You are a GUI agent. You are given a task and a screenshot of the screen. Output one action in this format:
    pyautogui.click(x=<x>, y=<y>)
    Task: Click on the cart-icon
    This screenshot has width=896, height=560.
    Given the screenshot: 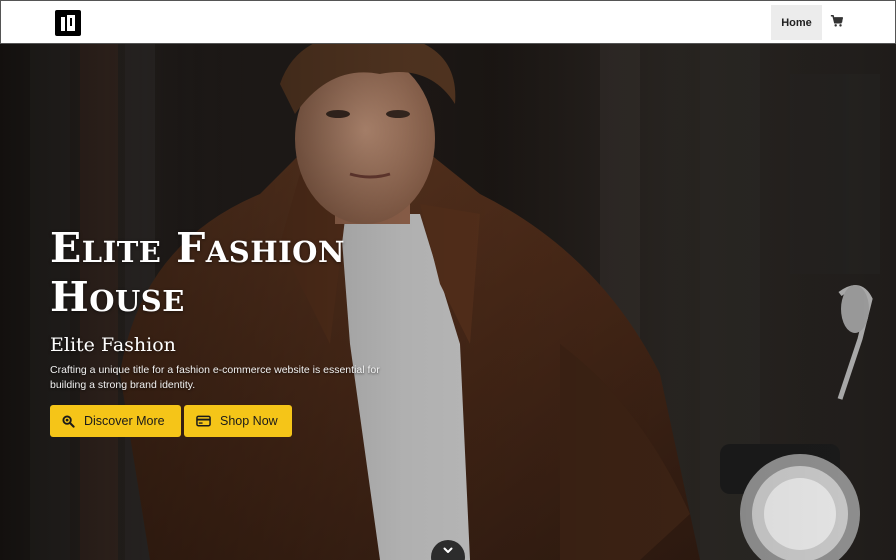 What is the action you would take?
    pyautogui.click(x=838, y=22)
    